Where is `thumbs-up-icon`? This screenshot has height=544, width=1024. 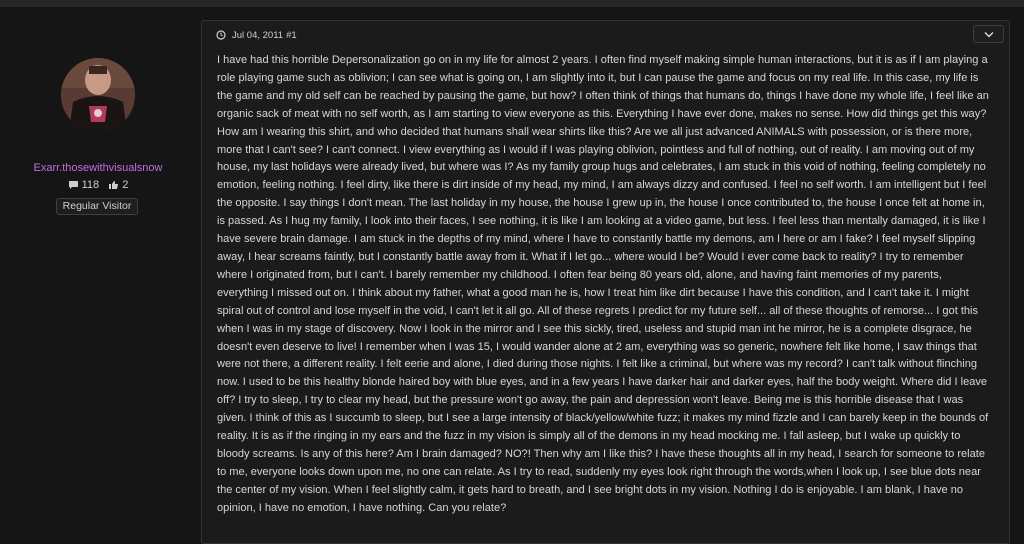 thumbs-up-icon is located at coordinates (114, 185).